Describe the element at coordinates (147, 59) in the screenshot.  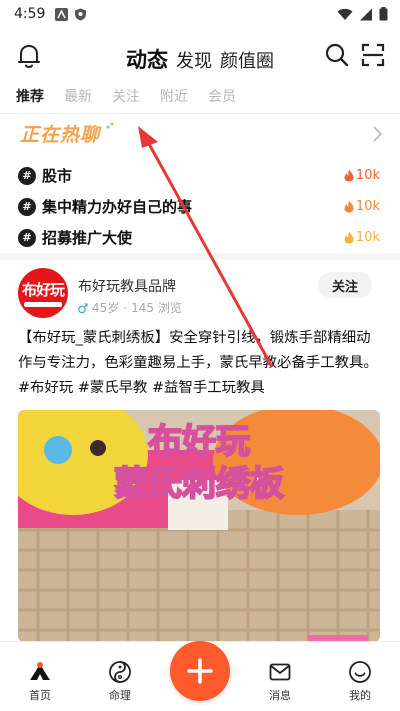
I see `tab-dongtai: 动态` at that location.